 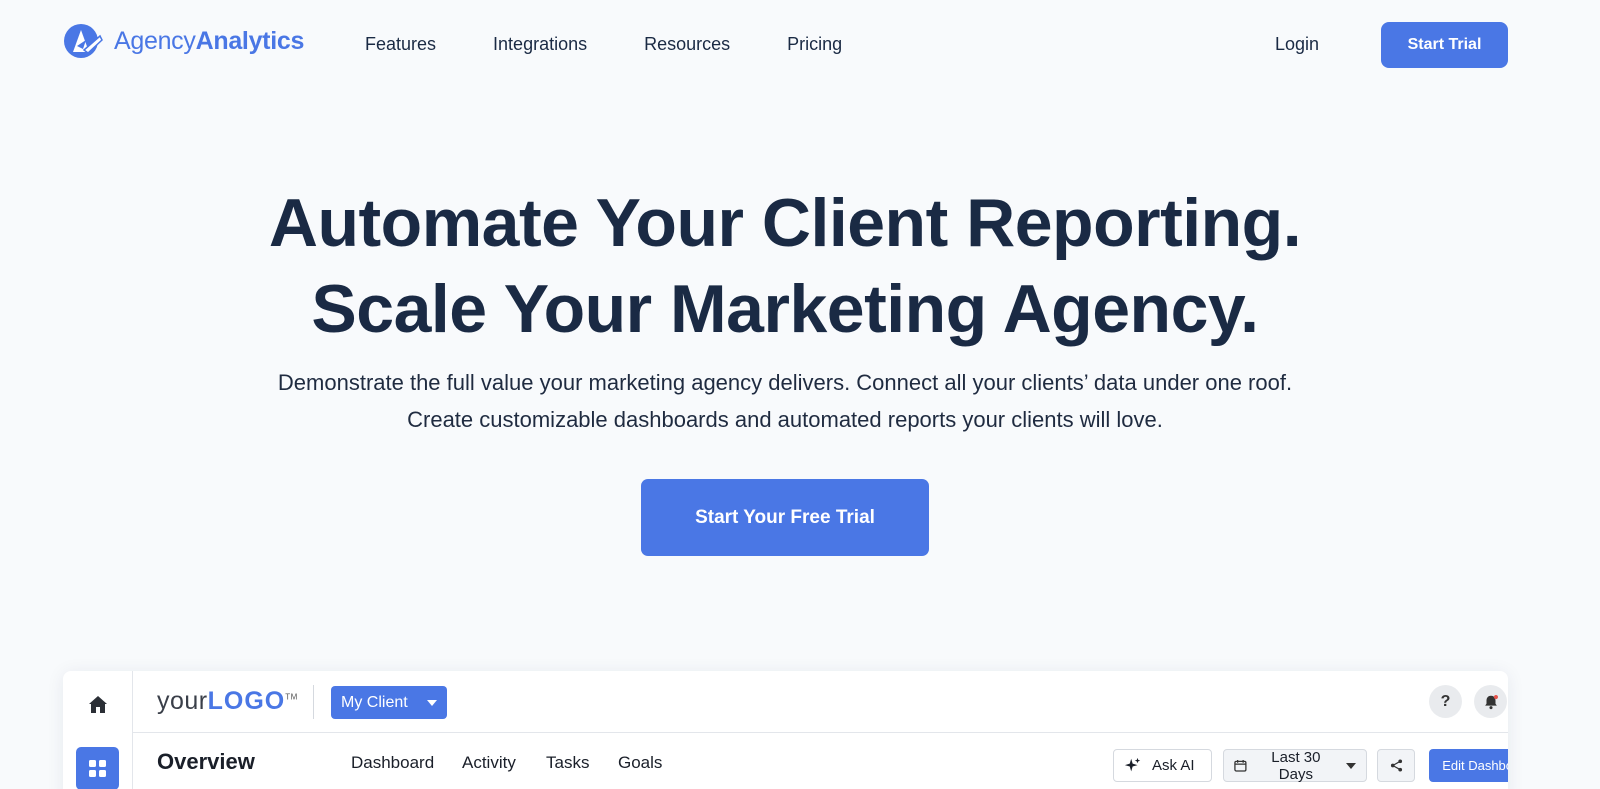 I want to click on tab-activity: Activity, so click(x=489, y=763).